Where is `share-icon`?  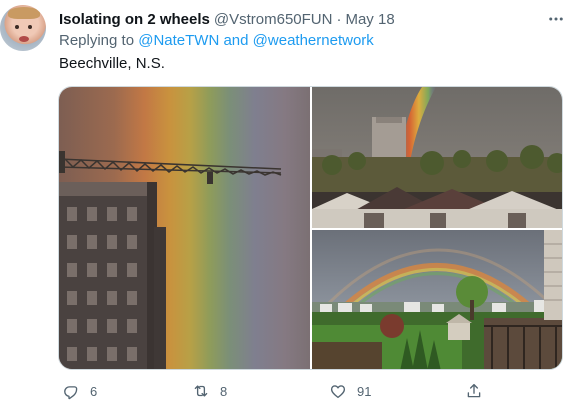 share-icon is located at coordinates (474, 390).